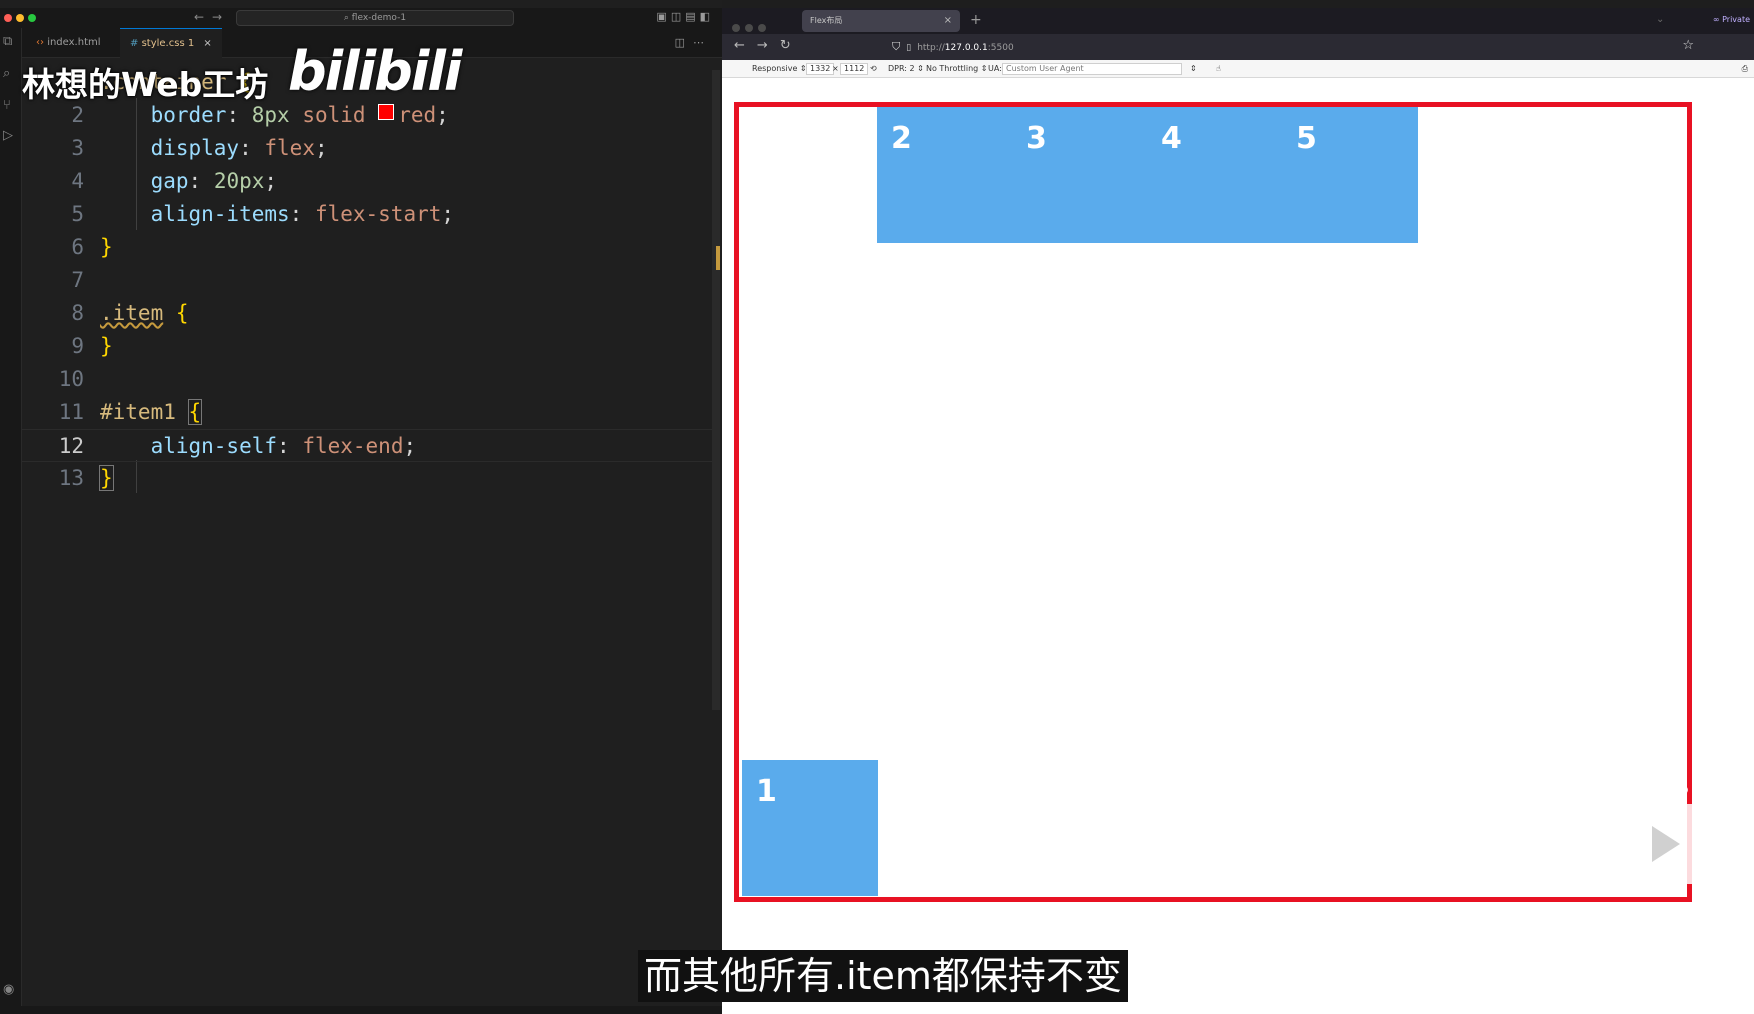 This screenshot has width=1754, height=1014. I want to click on run-debug-icon: ▷, so click(8, 135).